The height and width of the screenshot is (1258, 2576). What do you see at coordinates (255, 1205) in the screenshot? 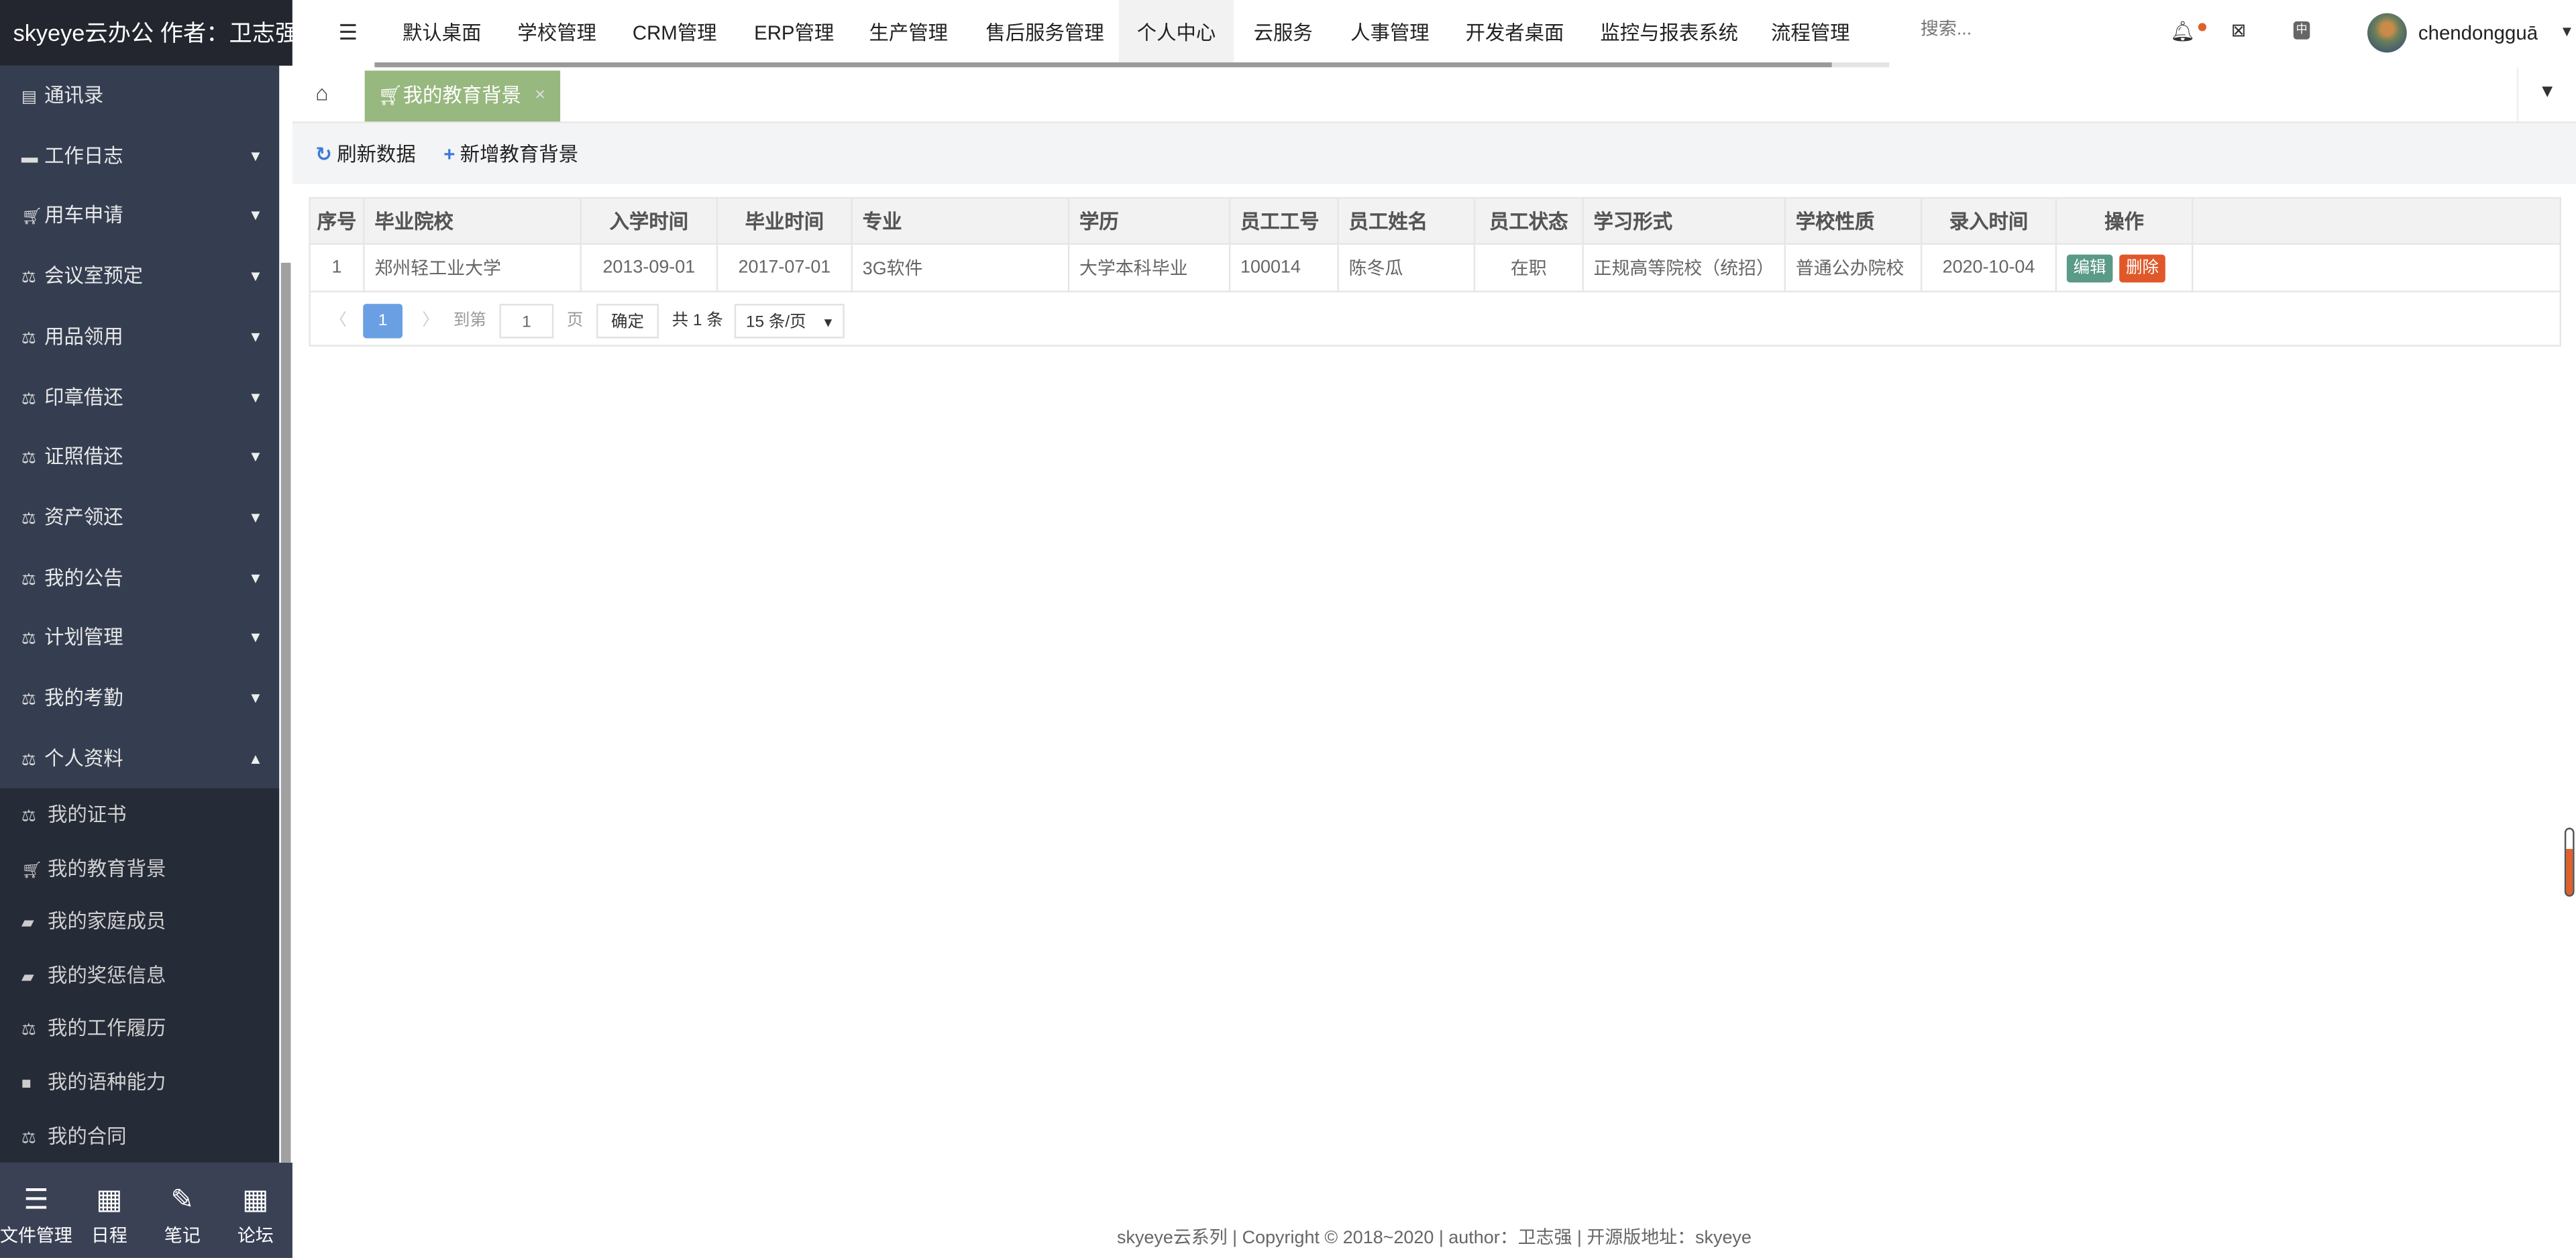
I see `bottom-button-3: ▦ 论坛` at bounding box center [255, 1205].